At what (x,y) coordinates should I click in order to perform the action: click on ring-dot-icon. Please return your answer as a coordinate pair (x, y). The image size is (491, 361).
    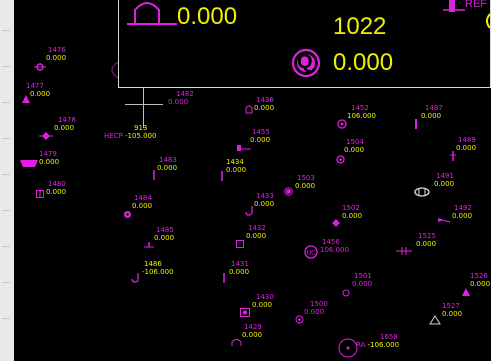
    Looking at the image, I should click on (299, 318).